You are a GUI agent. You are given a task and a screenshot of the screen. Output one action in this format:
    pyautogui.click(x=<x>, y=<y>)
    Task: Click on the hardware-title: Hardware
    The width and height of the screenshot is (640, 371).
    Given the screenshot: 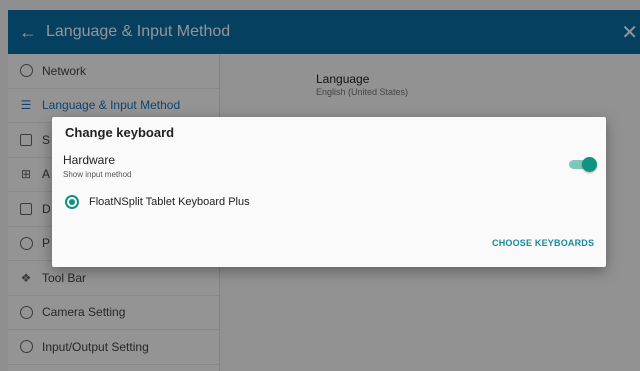 What is the action you would take?
    pyautogui.click(x=89, y=160)
    